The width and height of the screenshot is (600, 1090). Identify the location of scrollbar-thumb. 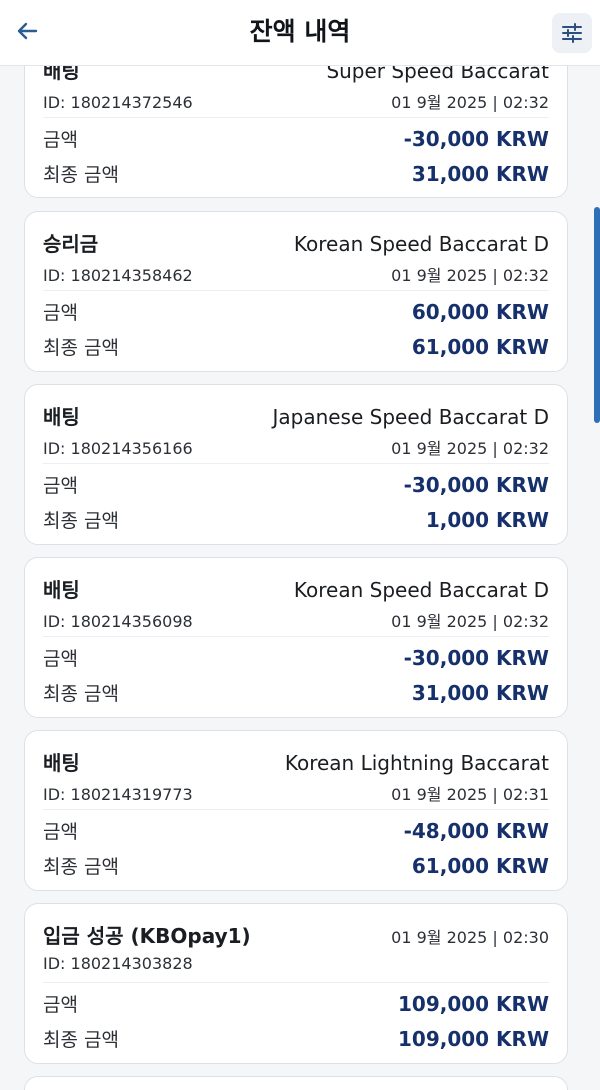
(597, 315).